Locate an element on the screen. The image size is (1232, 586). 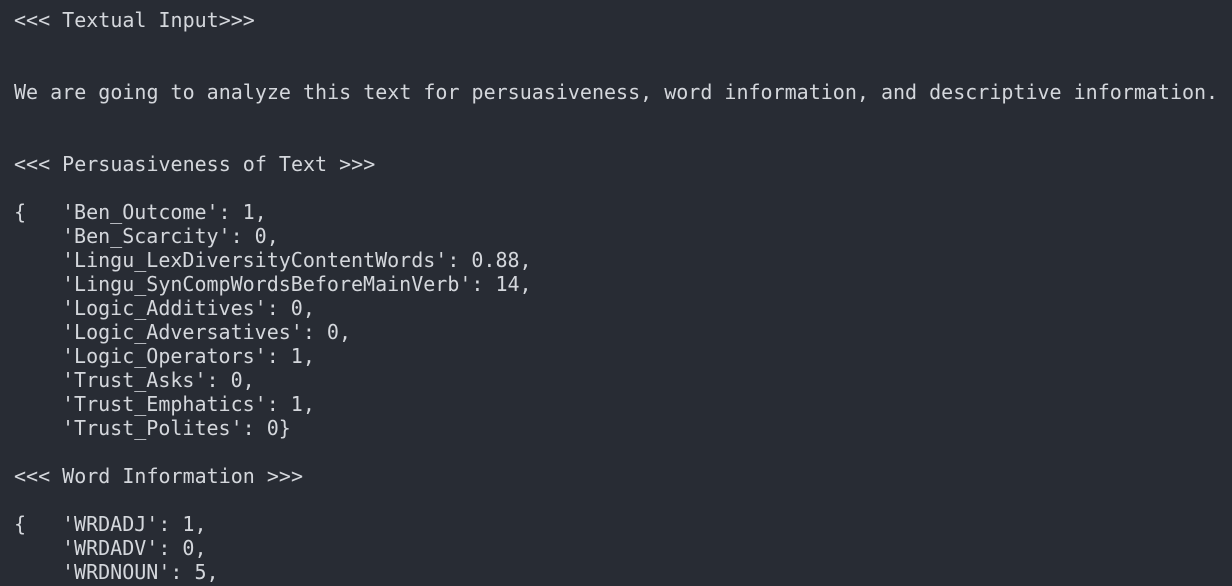
dict-entry: 'WRDNOUN': 5, is located at coordinates (140, 572).